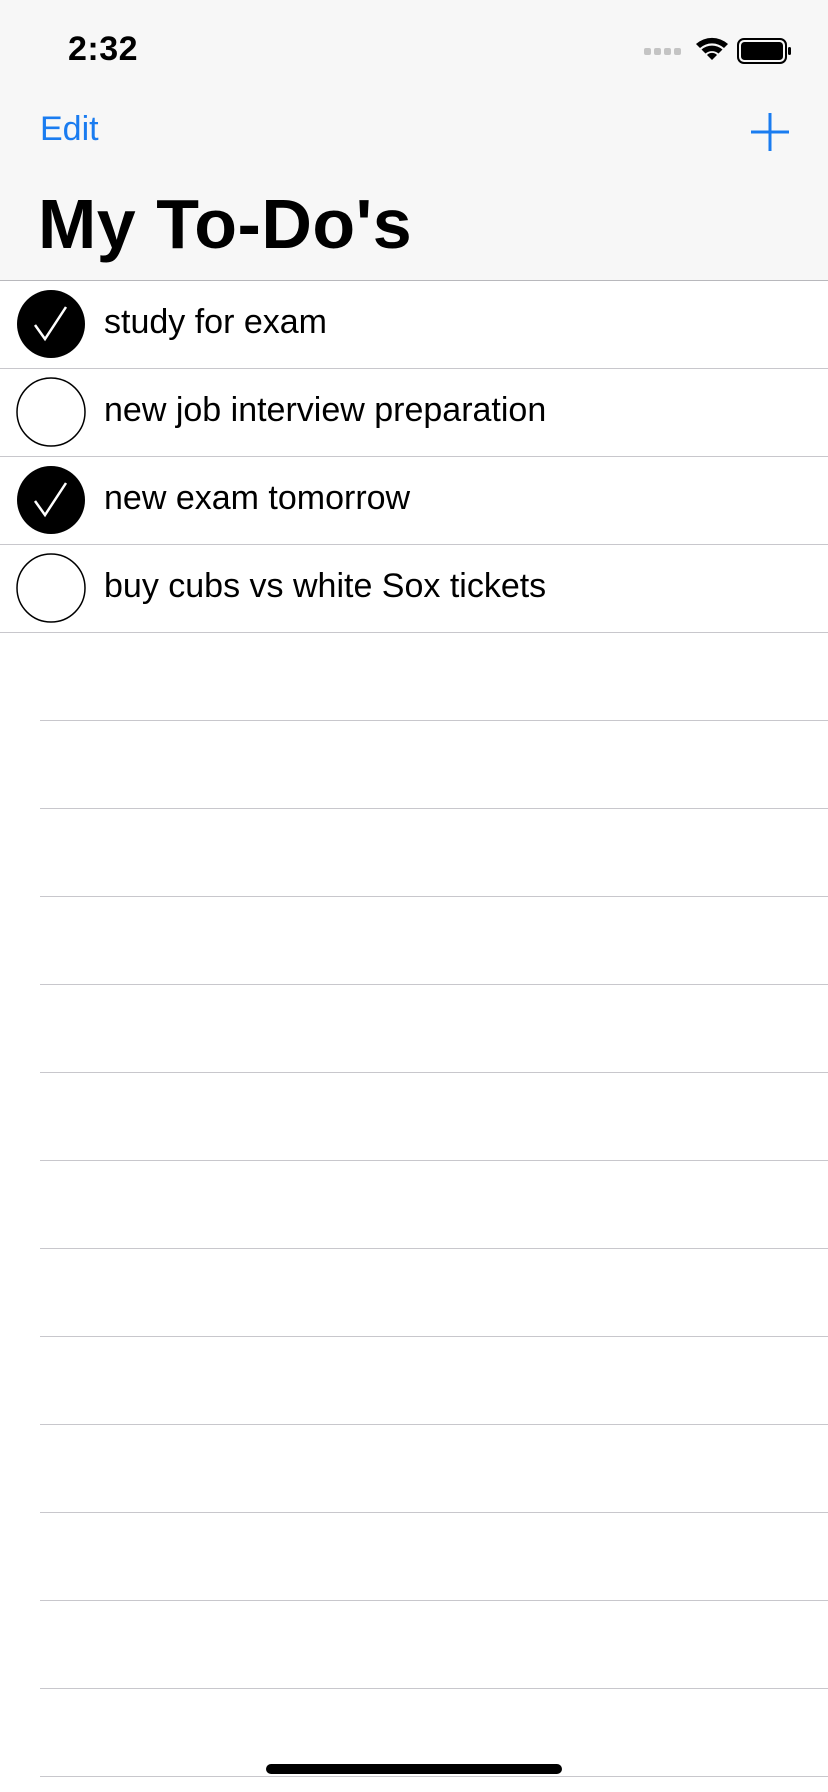 Image resolution: width=828 pixels, height=1792 pixels. I want to click on status-bar: 2:32, so click(414, 48).